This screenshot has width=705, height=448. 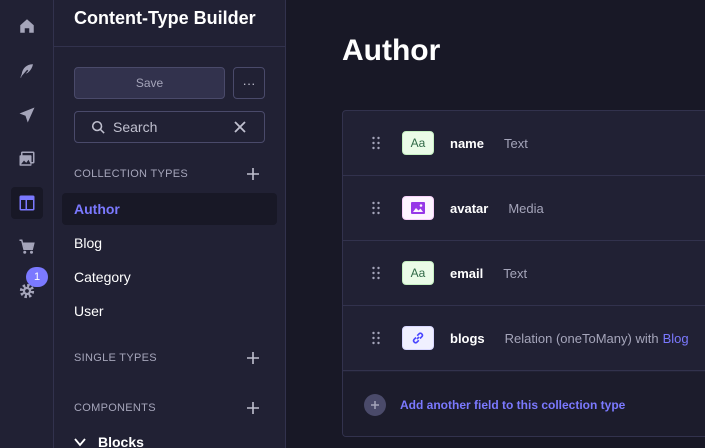 What do you see at coordinates (27, 224) in the screenshot?
I see `main-nav-rail: 1` at bounding box center [27, 224].